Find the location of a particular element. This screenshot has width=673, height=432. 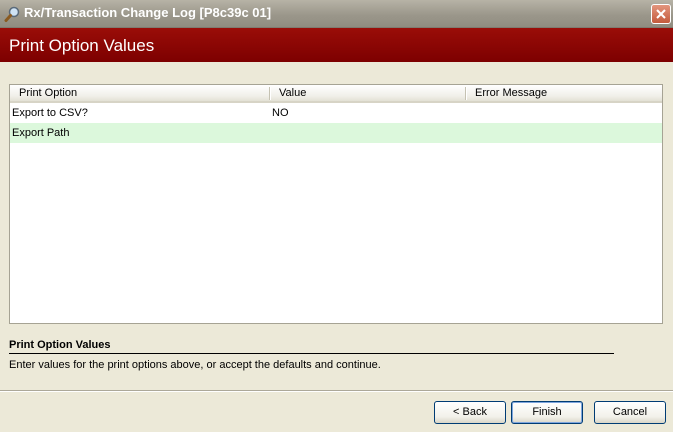

column-header-print-option: Print Option is located at coordinates (43, 93).